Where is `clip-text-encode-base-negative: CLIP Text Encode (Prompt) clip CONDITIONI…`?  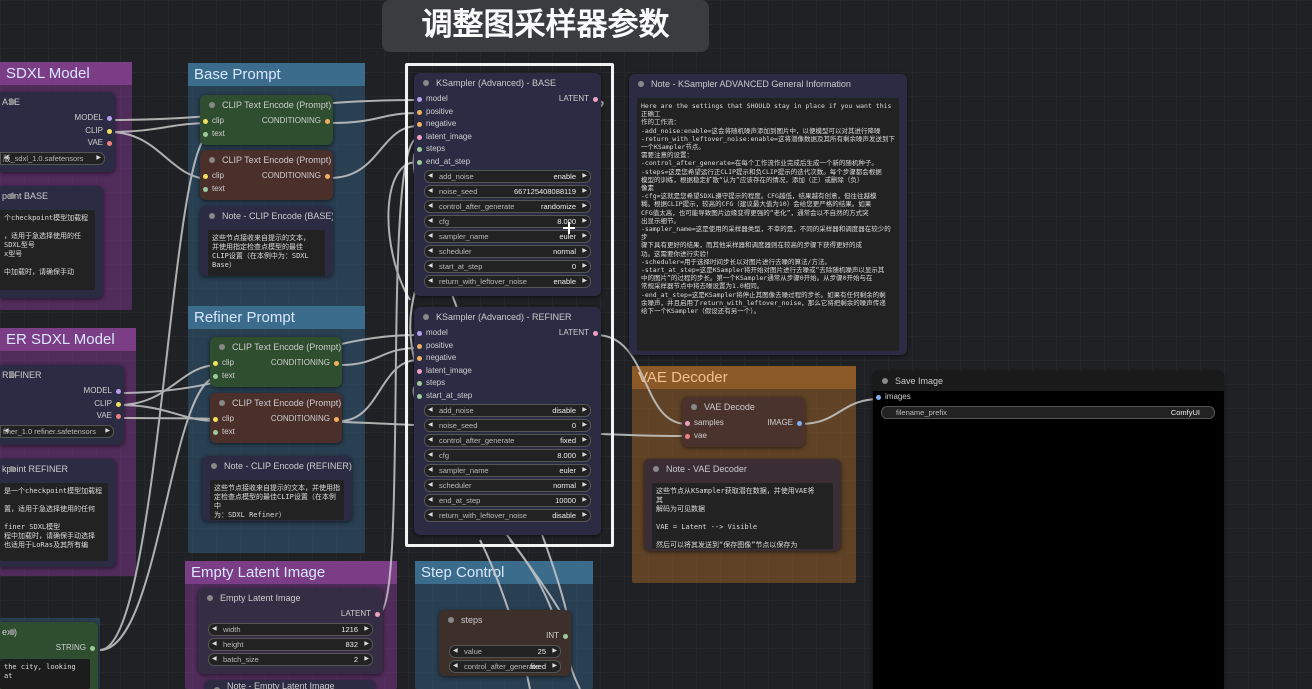 clip-text-encode-base-negative: CLIP Text Encode (Prompt) clip CONDITIONI… is located at coordinates (266, 175).